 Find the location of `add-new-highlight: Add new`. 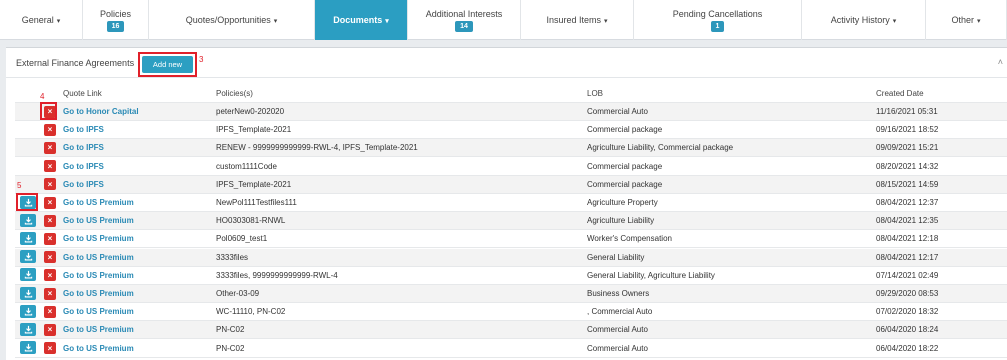

add-new-highlight: Add new is located at coordinates (167, 64).